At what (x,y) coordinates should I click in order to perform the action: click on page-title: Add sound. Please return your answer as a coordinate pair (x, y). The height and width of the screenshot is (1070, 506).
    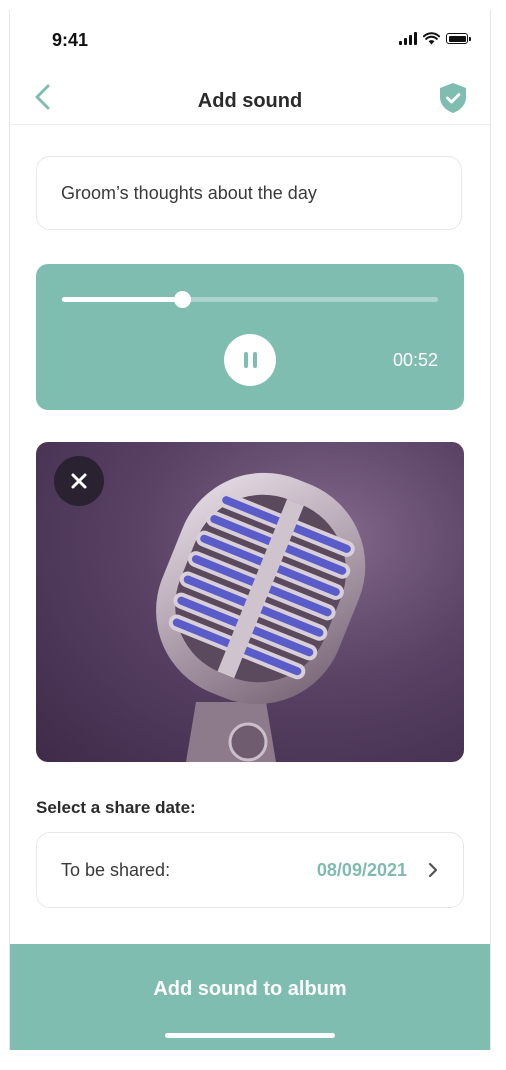
    Looking at the image, I should click on (250, 101).